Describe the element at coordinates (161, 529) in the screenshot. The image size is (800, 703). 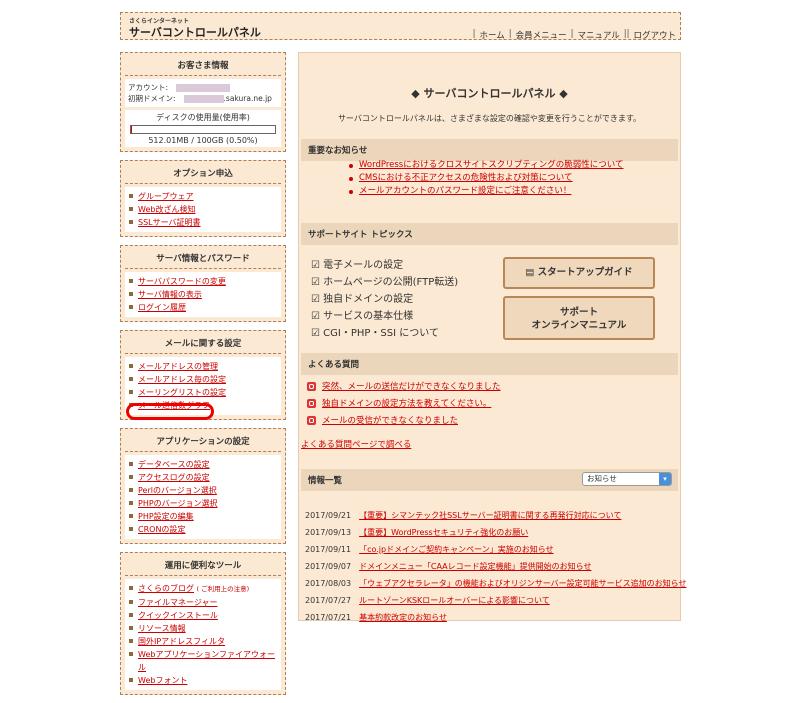
I see `link-cron: CRONの設定` at that location.